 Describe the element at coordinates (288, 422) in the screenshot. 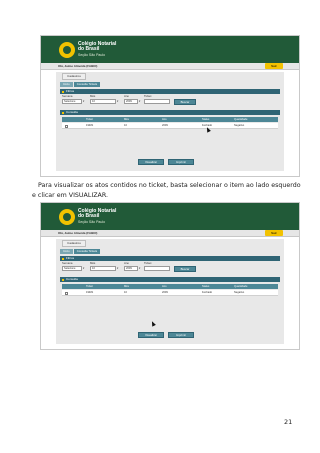

I see `page-number: 21` at that location.